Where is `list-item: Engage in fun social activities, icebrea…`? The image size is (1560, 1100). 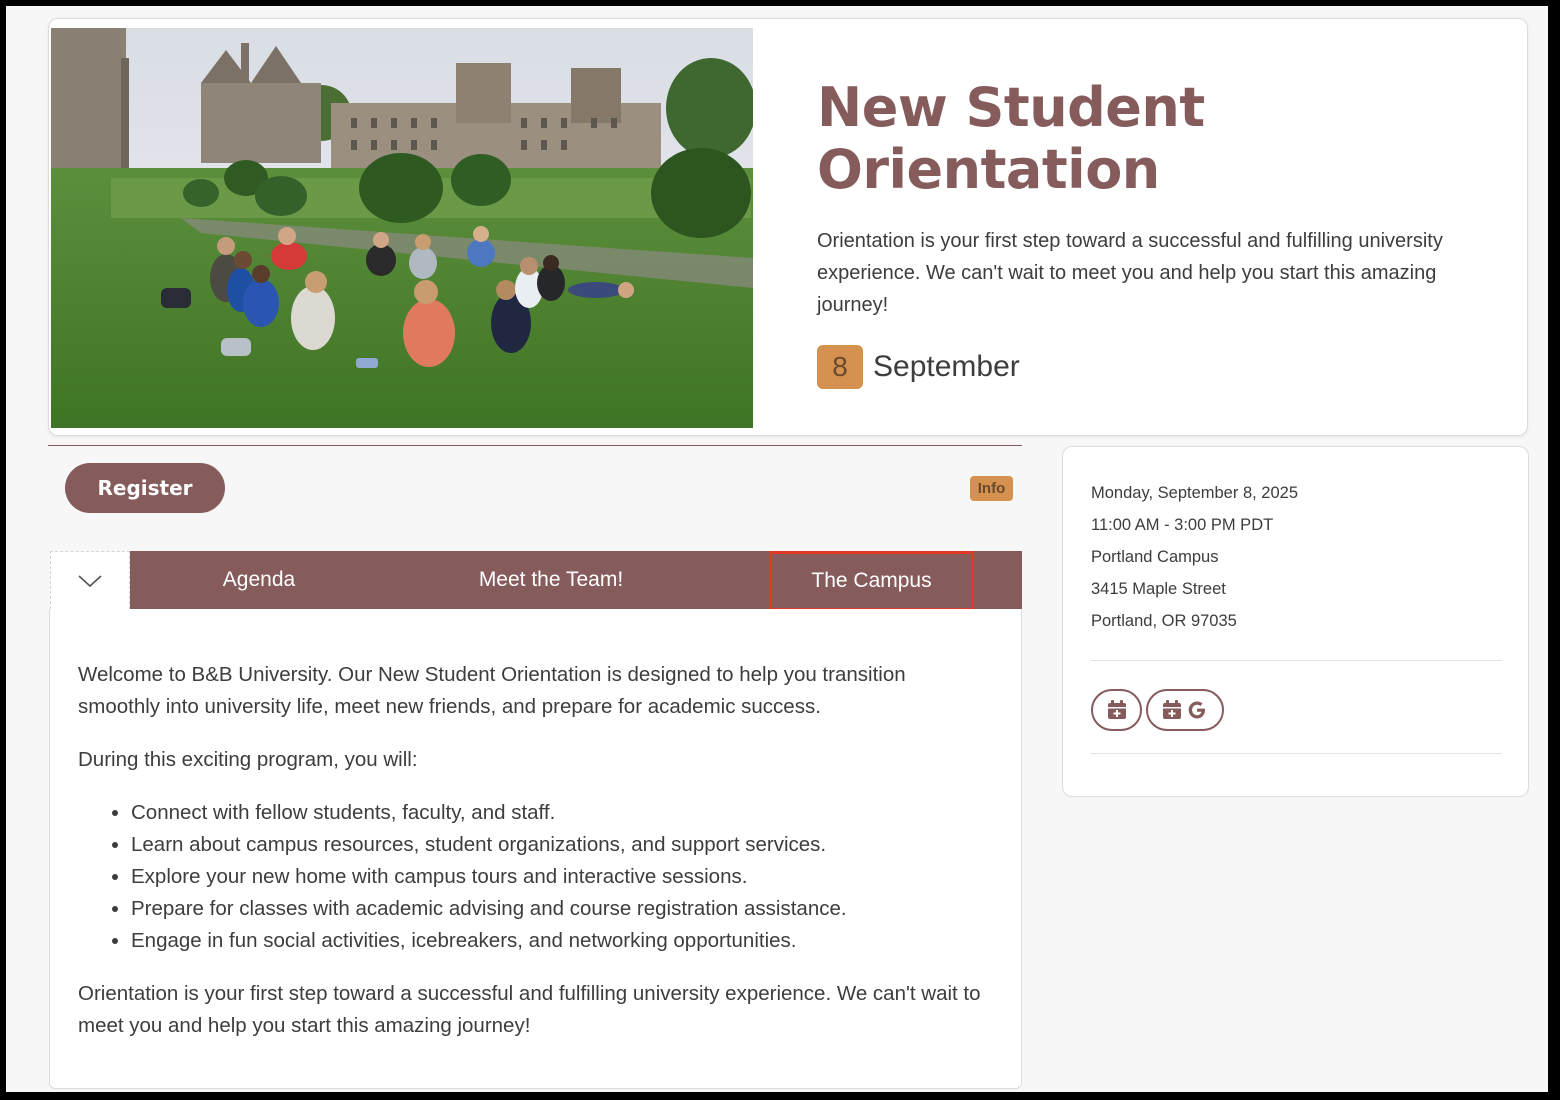 list-item: Engage in fun social activities, icebrea… is located at coordinates (562, 941).